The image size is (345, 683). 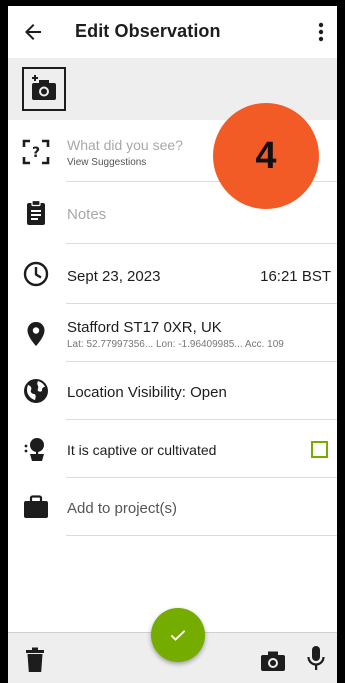 I want to click on globe-icon, so click(x=36, y=391).